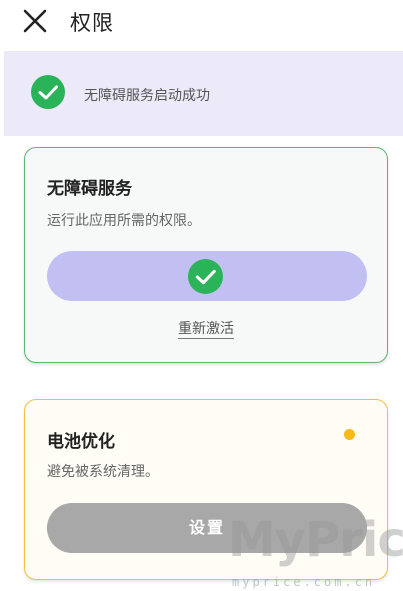  What do you see at coordinates (201, 23) in the screenshot?
I see `top-bar: 权限` at bounding box center [201, 23].